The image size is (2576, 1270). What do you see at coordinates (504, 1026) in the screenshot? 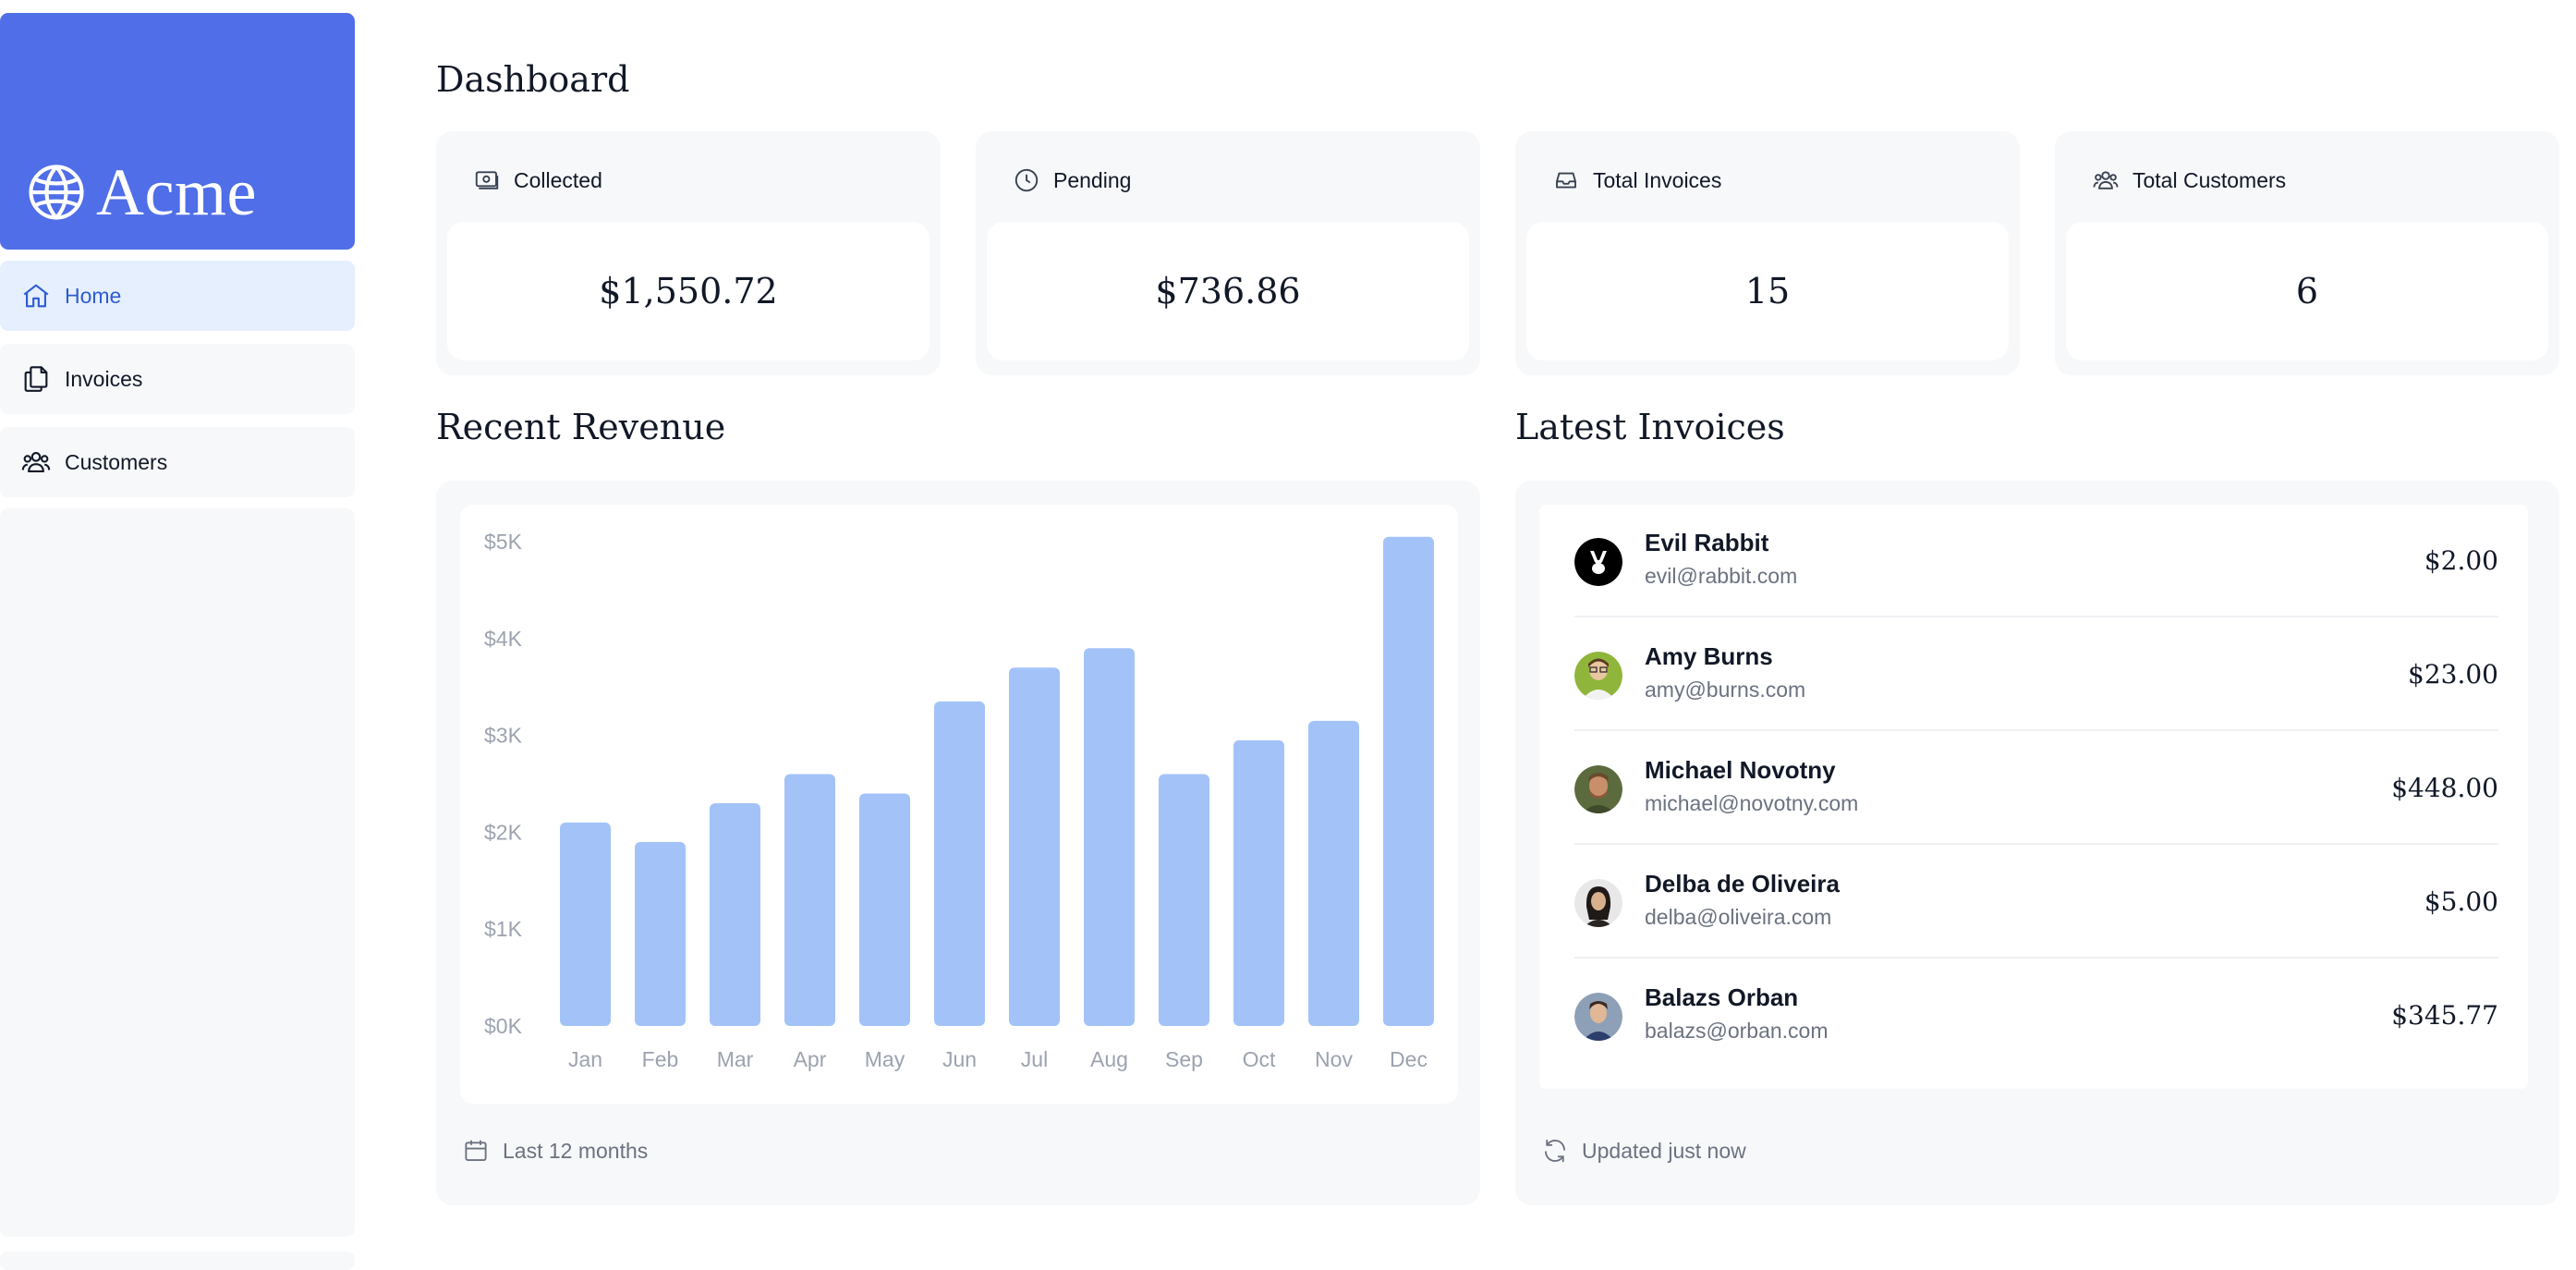
I see `y-tick-label: $0K` at bounding box center [504, 1026].